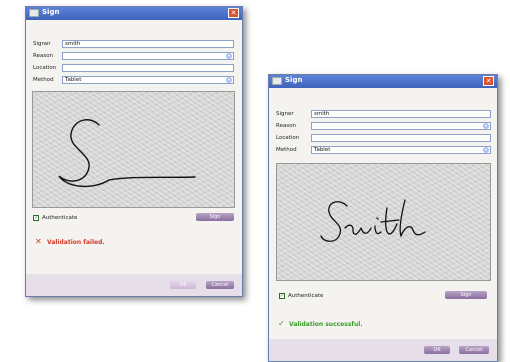 The height and width of the screenshot is (362, 510). What do you see at coordinates (76, 242) in the screenshot?
I see `status-message: Validation failed.` at bounding box center [76, 242].